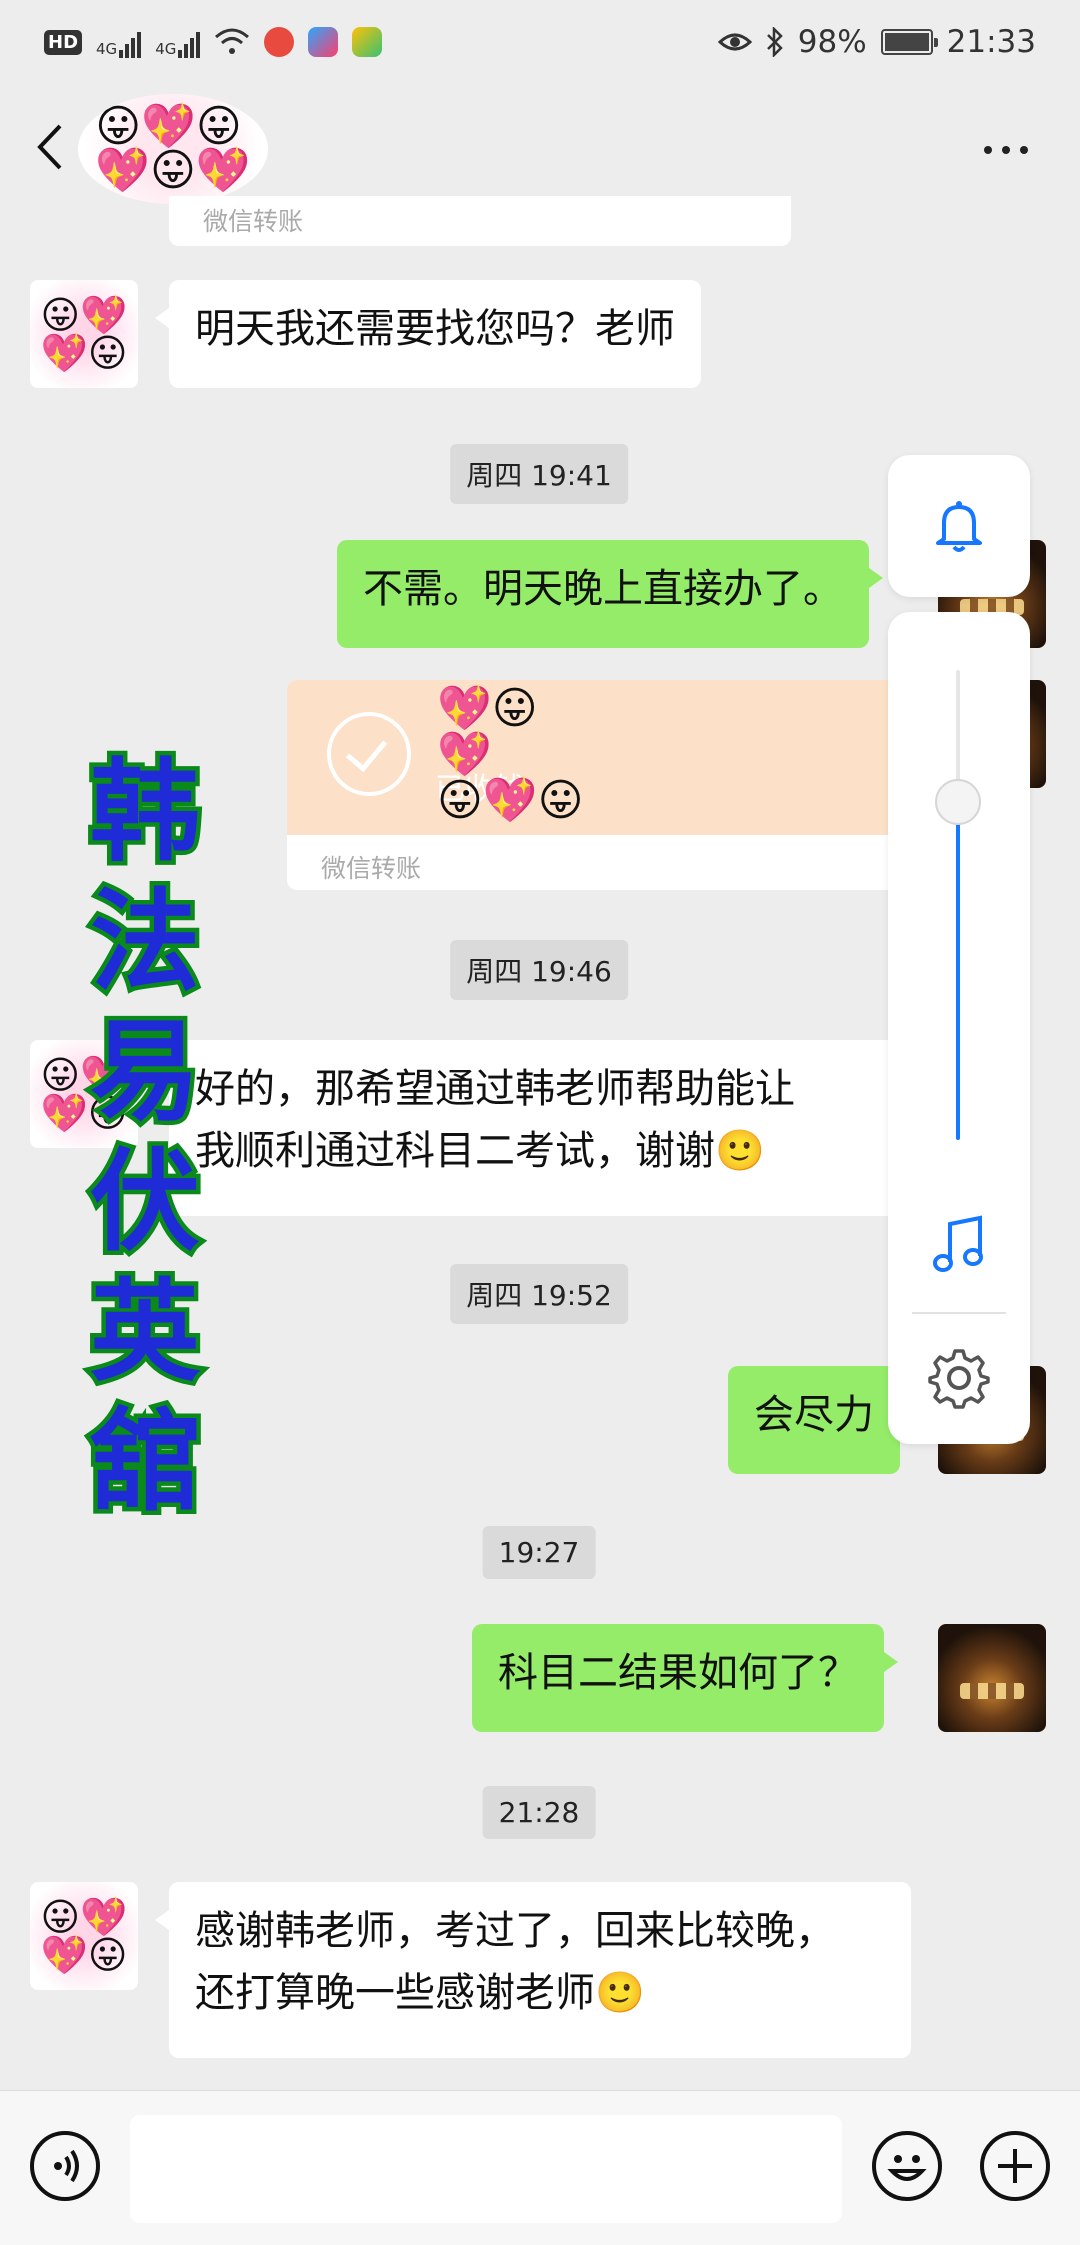  What do you see at coordinates (166, 49) in the screenshot?
I see `network-label-2: 4G` at bounding box center [166, 49].